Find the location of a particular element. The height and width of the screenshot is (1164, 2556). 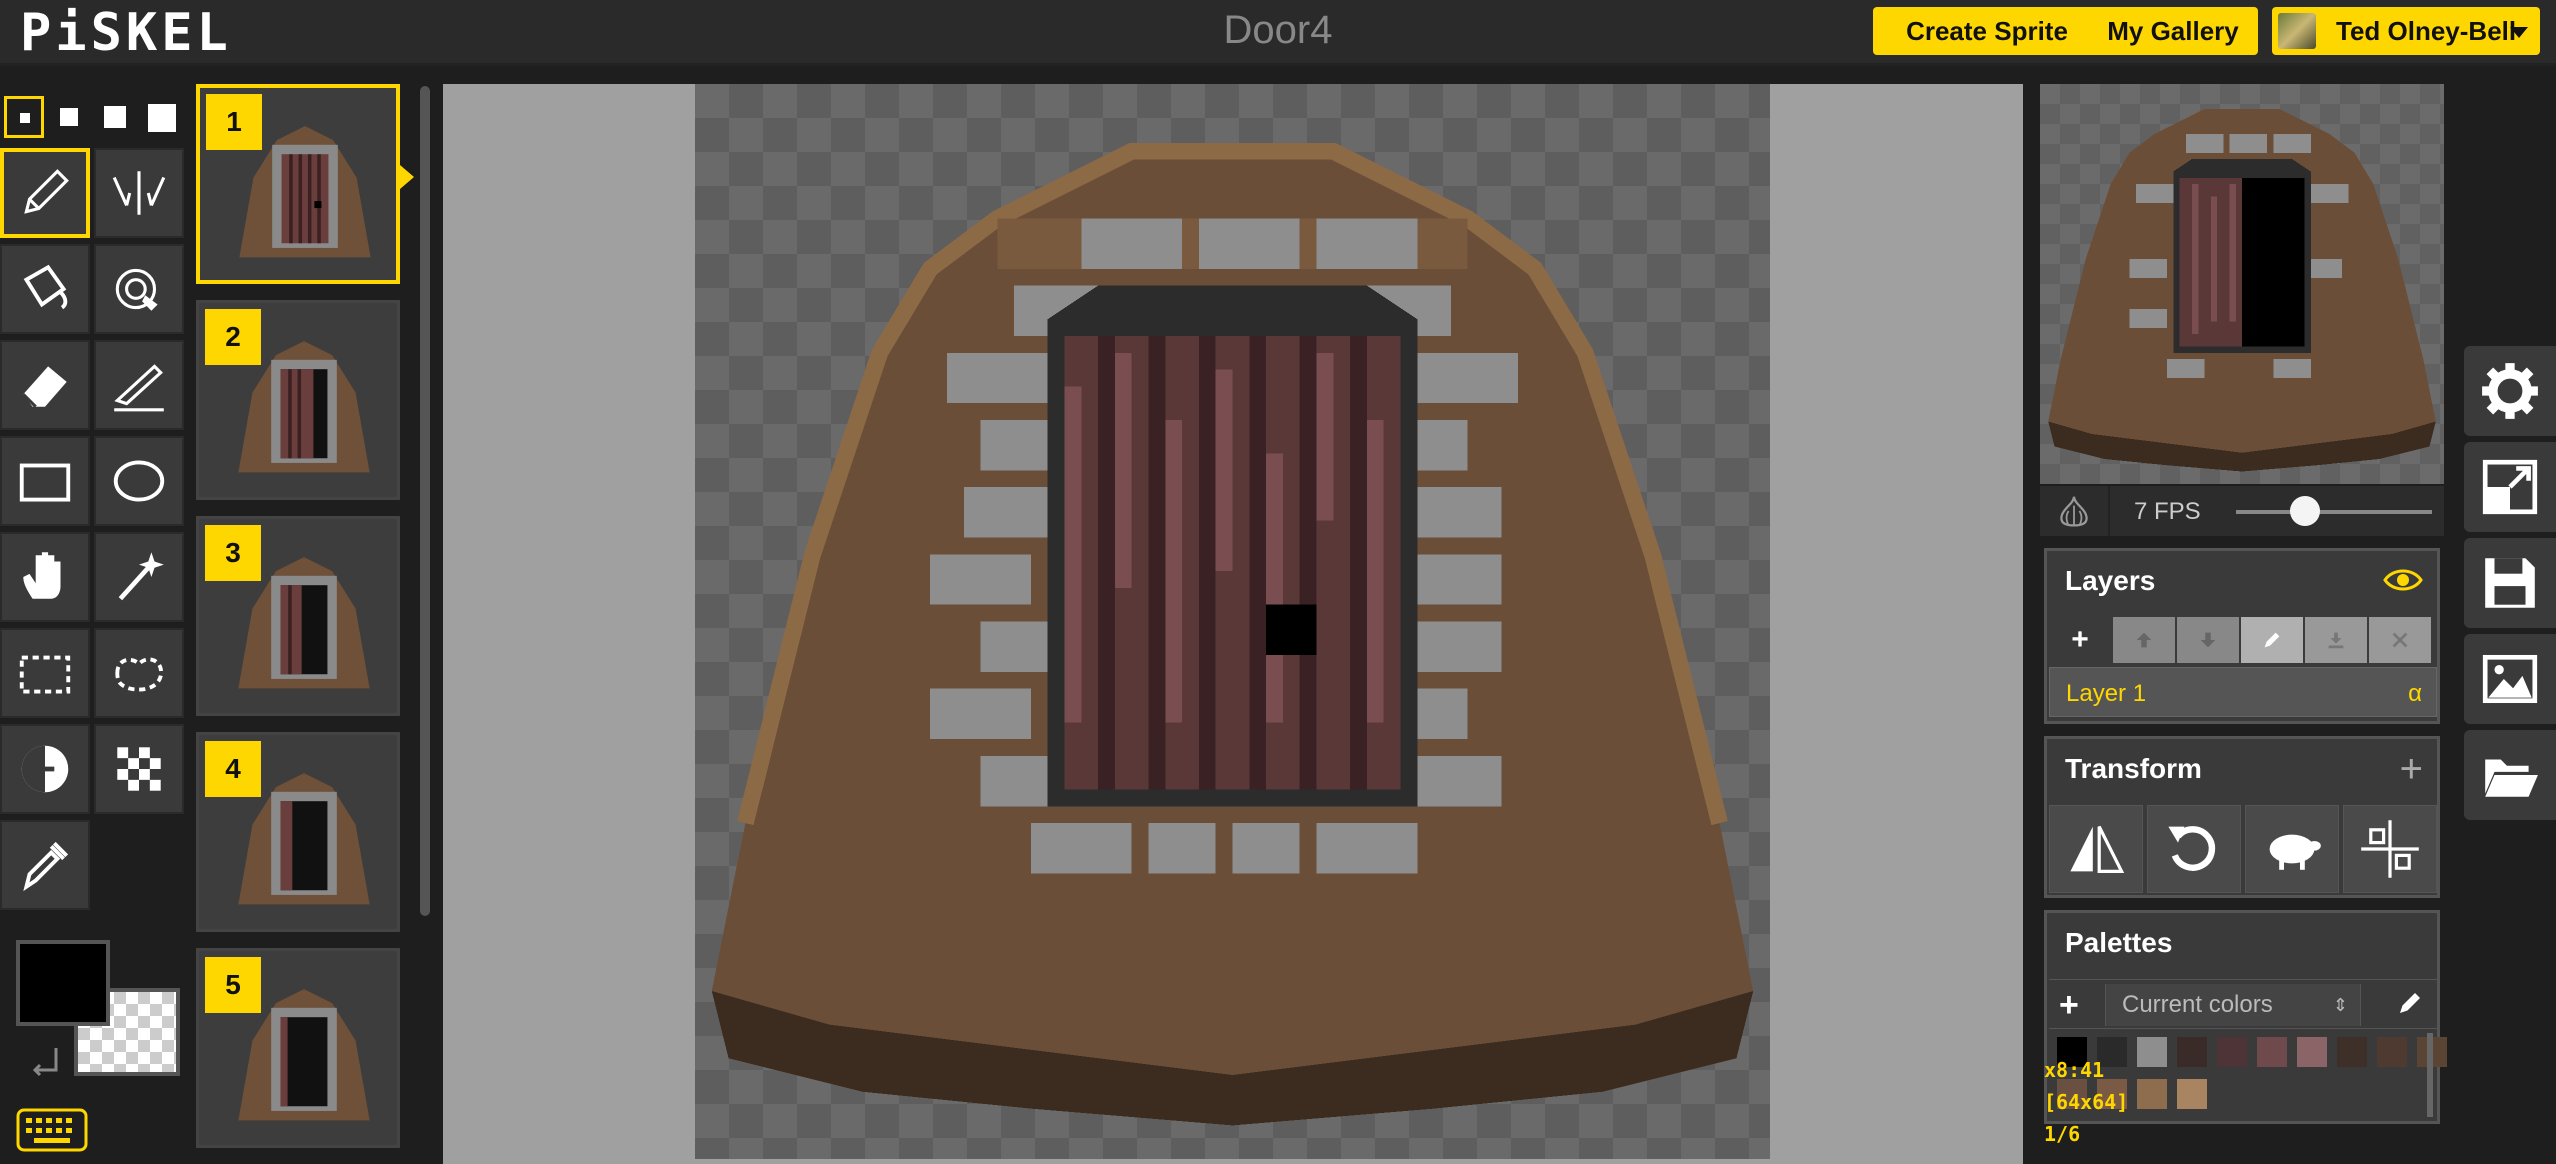

flip-icon is located at coordinates (2097, 849).